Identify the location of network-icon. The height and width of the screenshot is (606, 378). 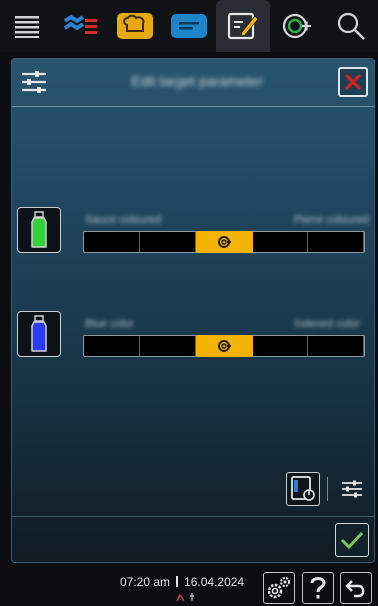
(180, 597).